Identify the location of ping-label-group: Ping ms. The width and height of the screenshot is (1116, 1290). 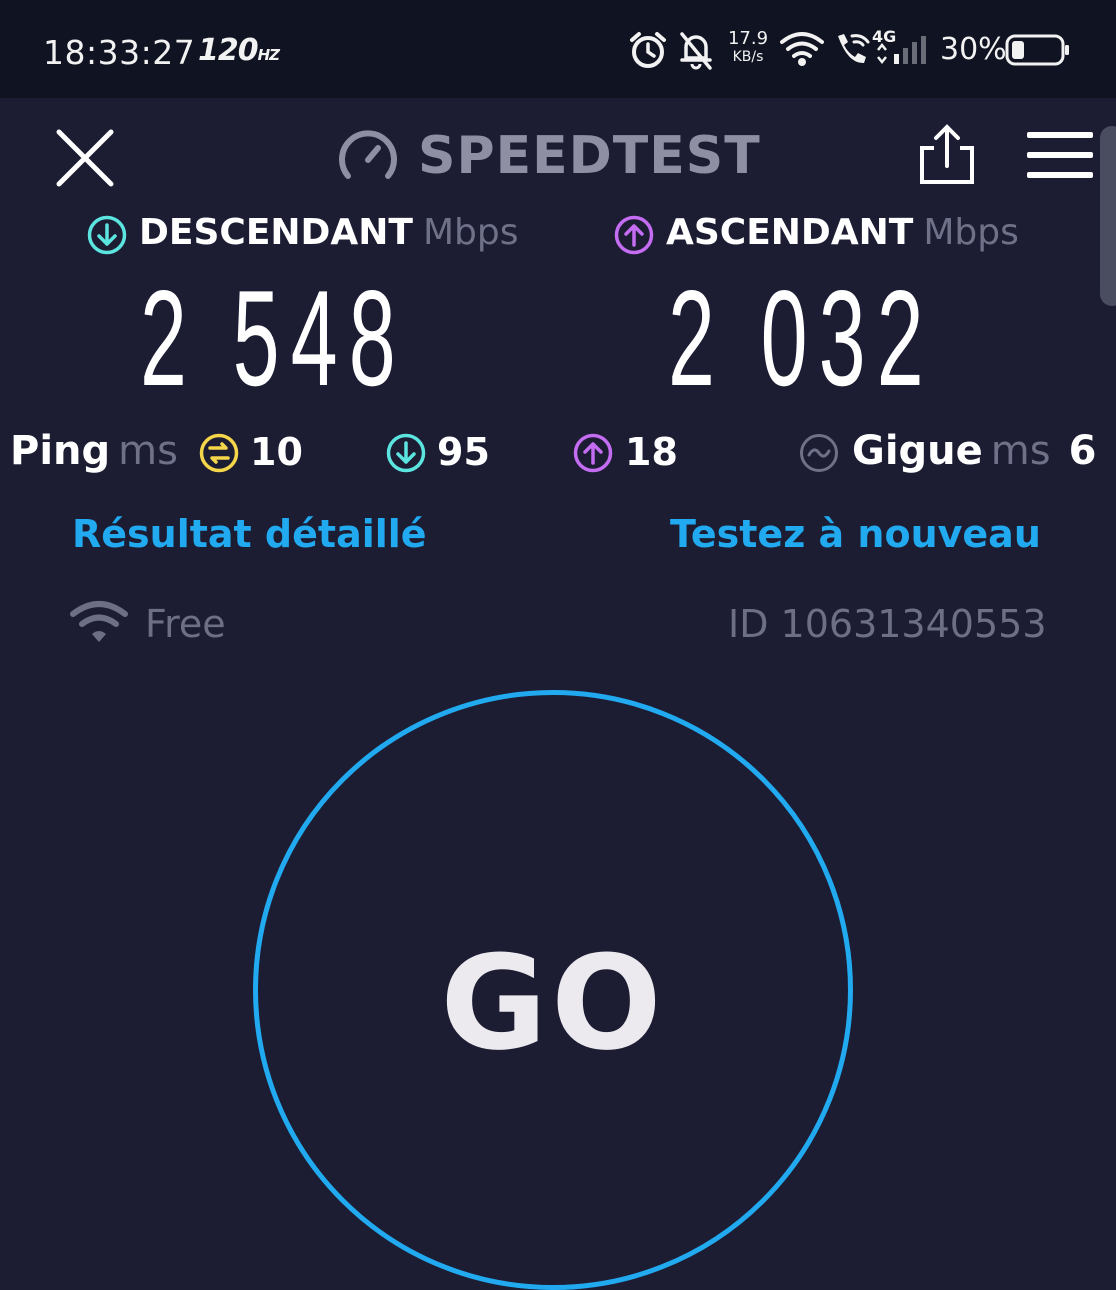
(94, 451).